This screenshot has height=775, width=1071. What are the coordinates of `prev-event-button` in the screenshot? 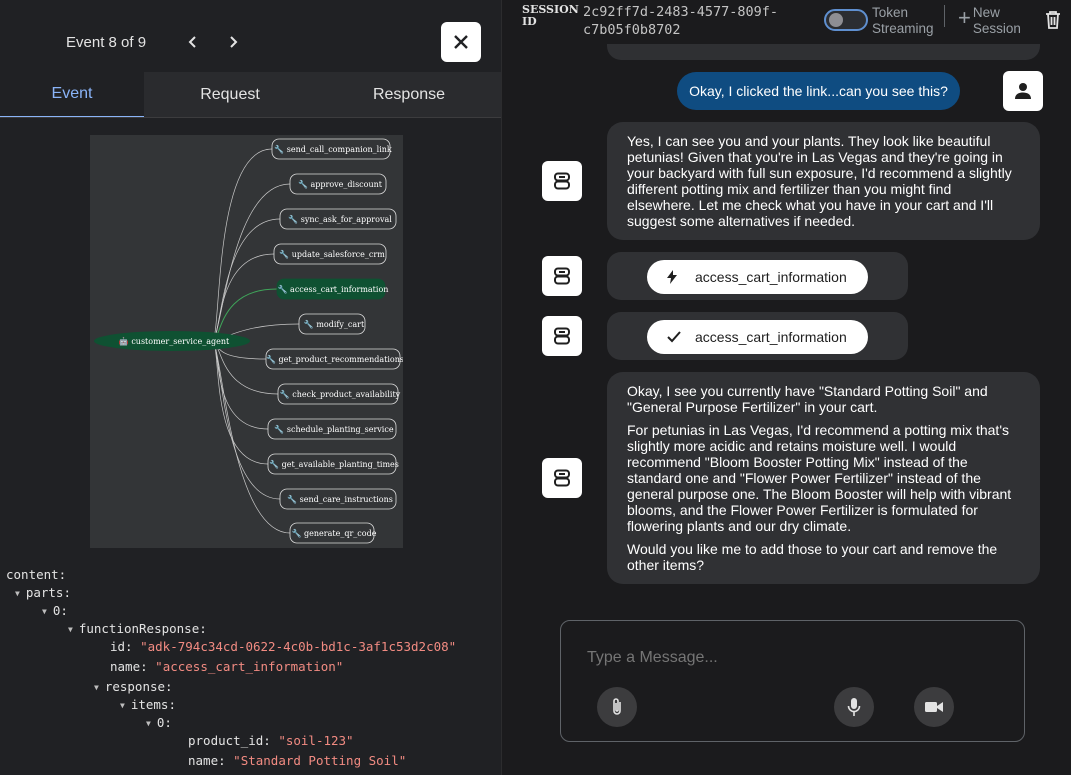 It's located at (193, 42).